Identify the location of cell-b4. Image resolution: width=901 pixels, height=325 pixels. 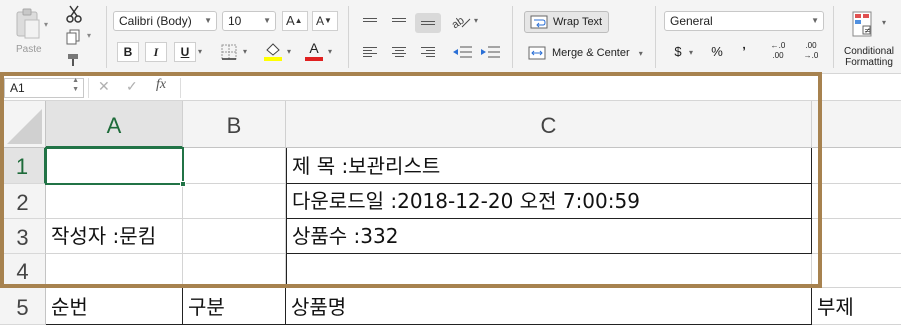
(234, 271).